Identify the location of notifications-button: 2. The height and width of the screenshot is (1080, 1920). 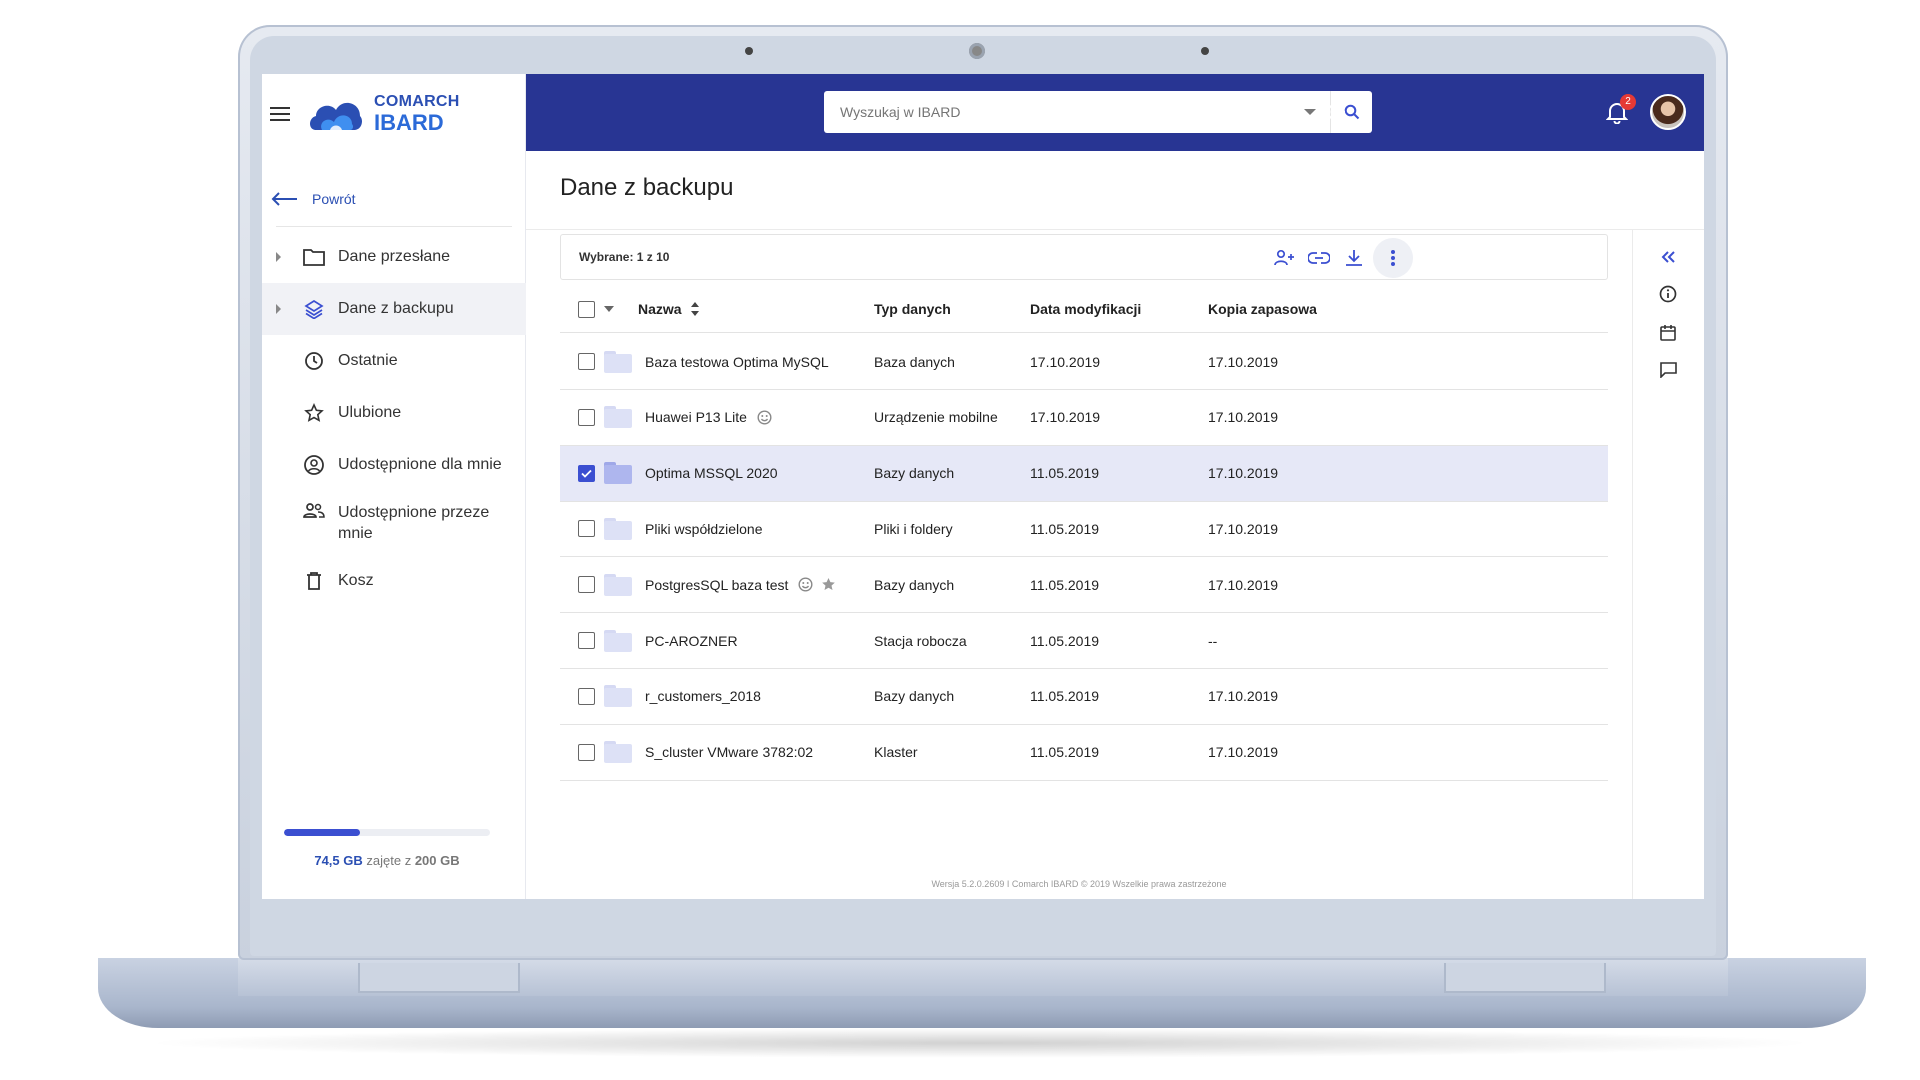
(1620, 109).